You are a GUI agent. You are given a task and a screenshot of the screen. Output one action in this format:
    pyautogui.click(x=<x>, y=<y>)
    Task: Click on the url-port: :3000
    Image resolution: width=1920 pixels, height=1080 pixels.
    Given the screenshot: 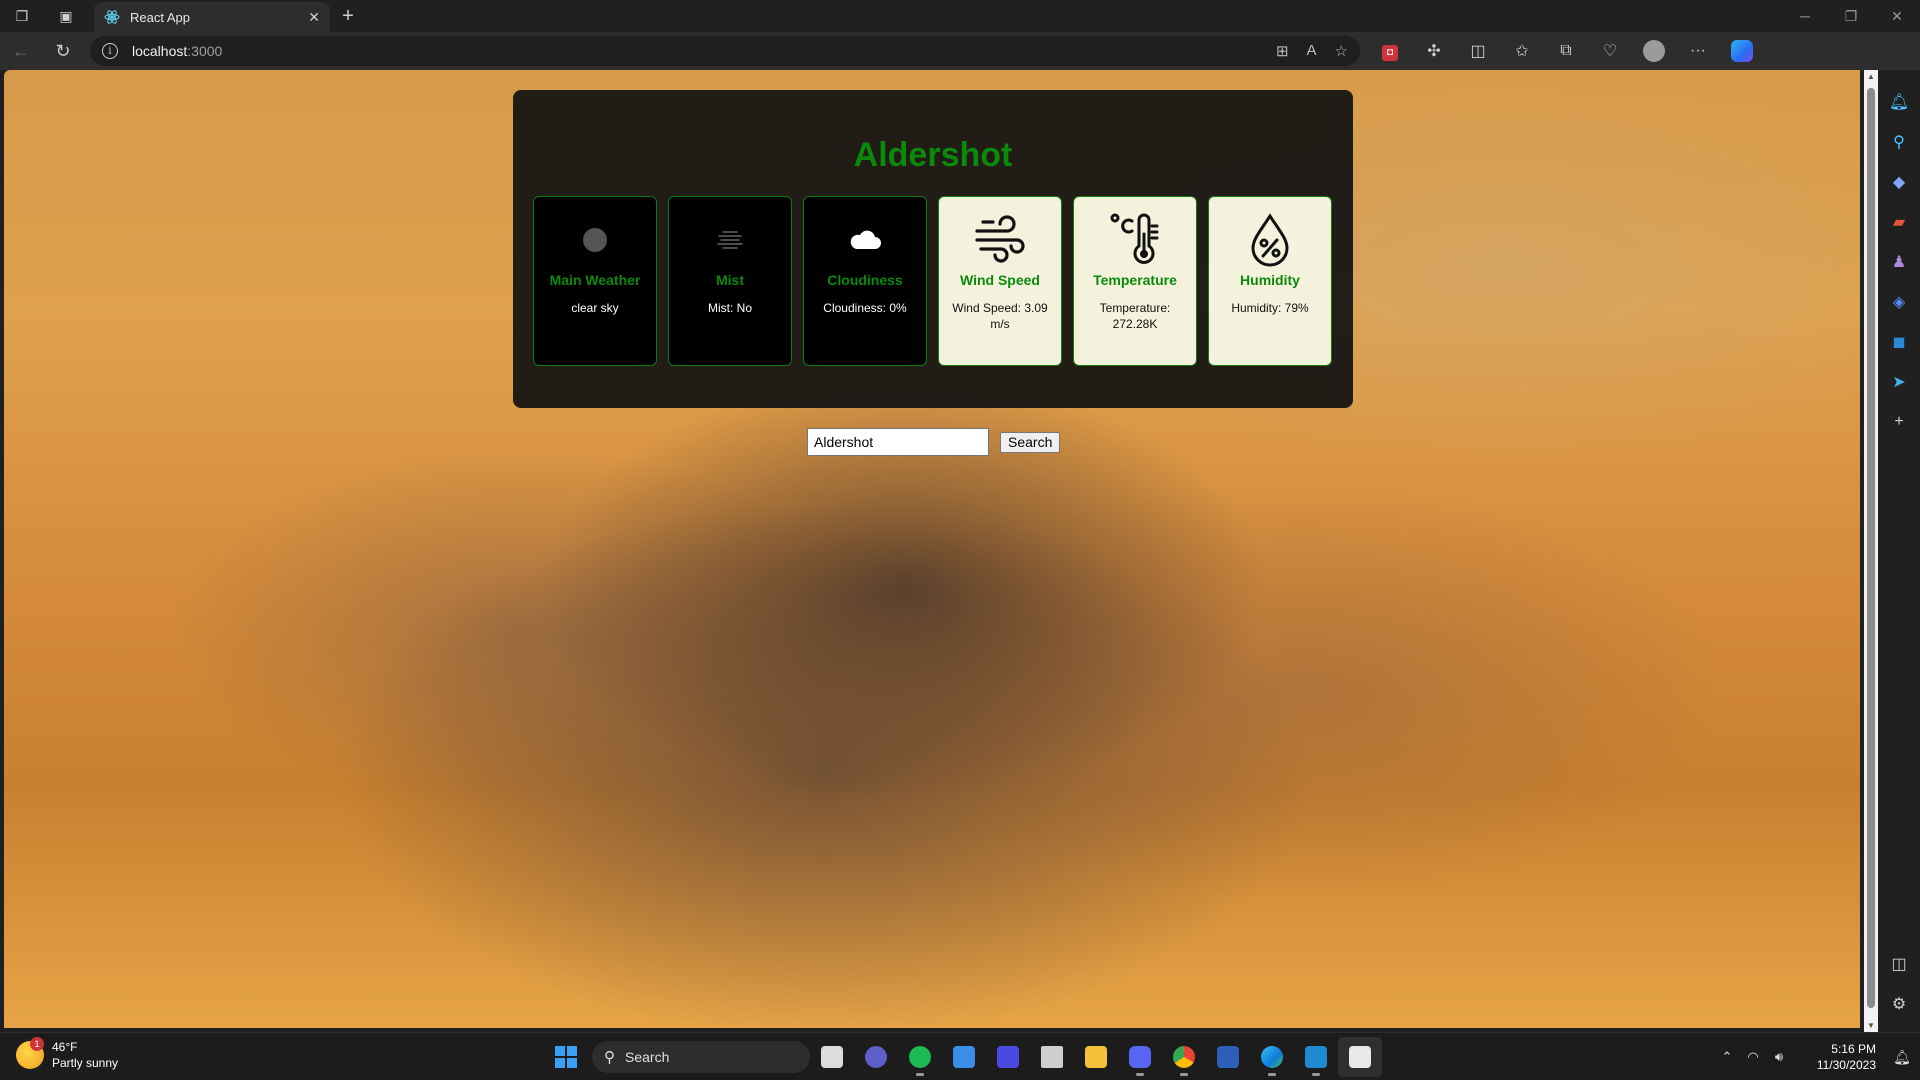 What is the action you would take?
    pyautogui.click(x=205, y=51)
    